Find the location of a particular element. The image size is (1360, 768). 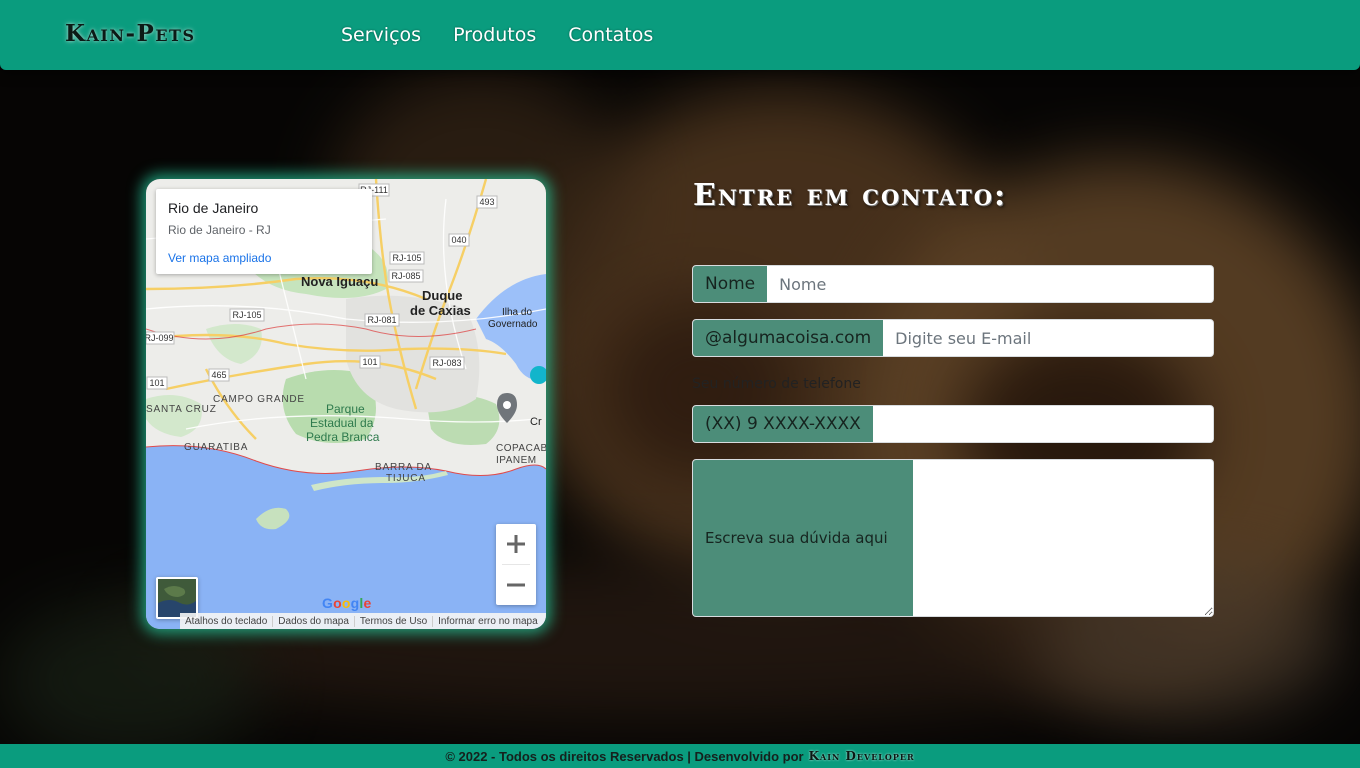

place-title: Rio de Janeiro is located at coordinates (213, 208).